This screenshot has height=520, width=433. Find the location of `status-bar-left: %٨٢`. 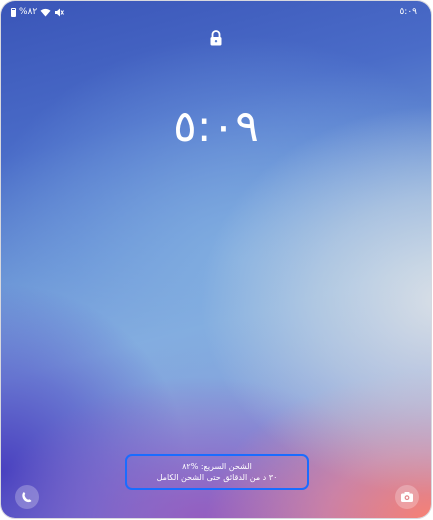

status-bar-left: %٨٢ is located at coordinates (38, 12).